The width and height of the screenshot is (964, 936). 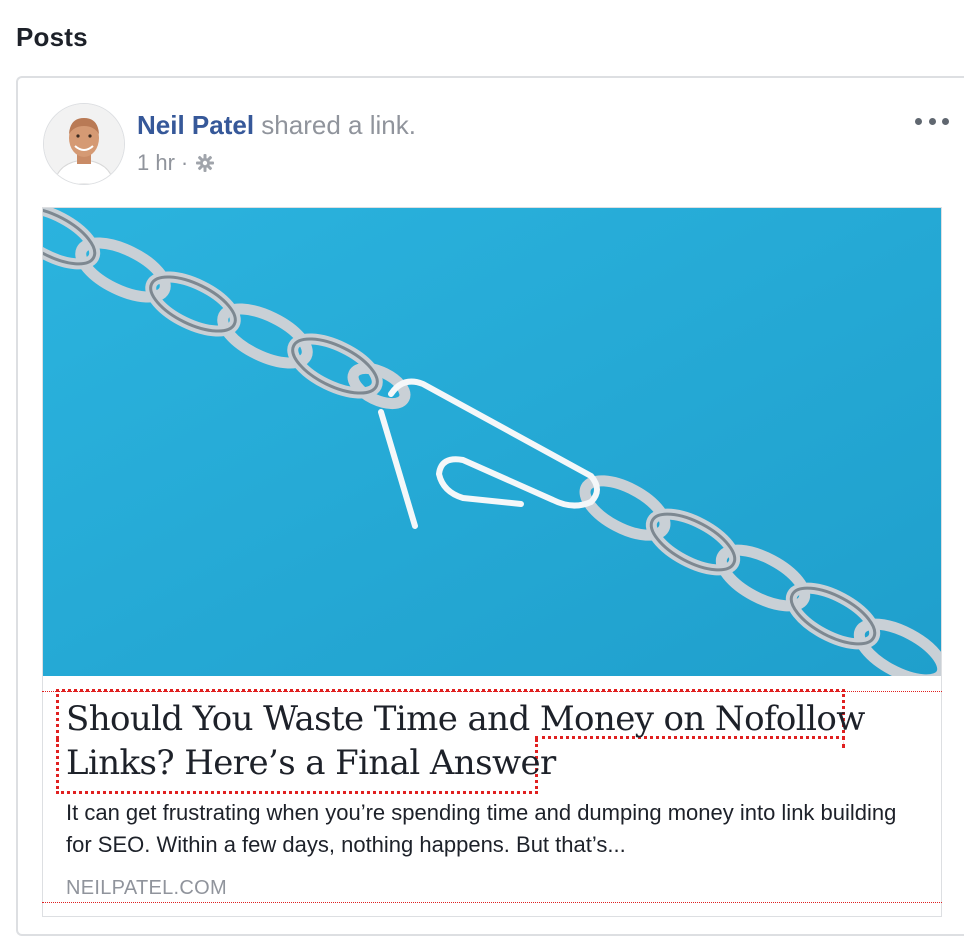 I want to click on timestamp-link: 1 hr, so click(x=156, y=163).